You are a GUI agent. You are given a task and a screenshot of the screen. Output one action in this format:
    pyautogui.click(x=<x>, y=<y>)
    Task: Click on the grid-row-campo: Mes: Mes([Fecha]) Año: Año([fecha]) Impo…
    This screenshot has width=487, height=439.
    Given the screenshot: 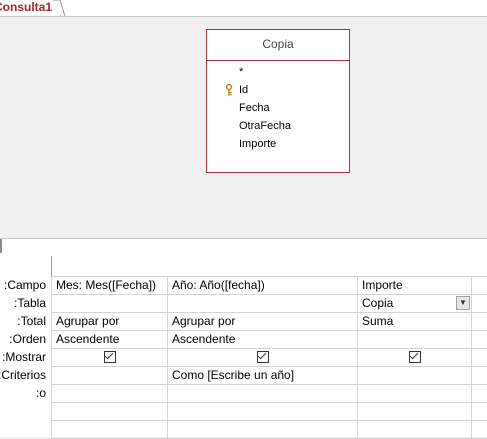 What is the action you would take?
    pyautogui.click(x=269, y=286)
    